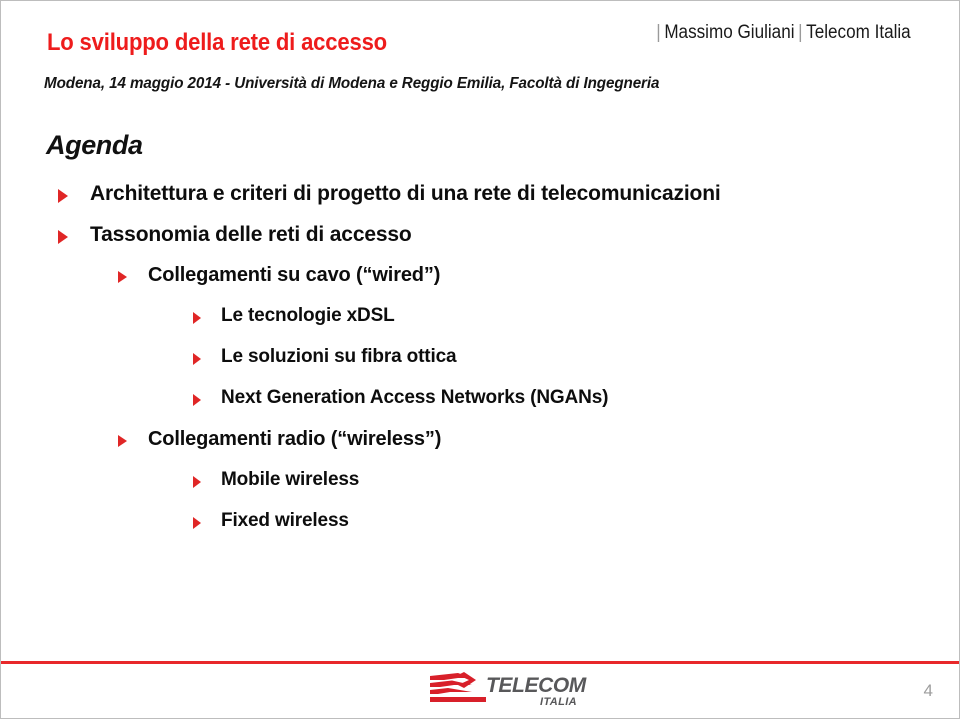 The width and height of the screenshot is (960, 719). What do you see at coordinates (858, 32) in the screenshot?
I see `byline-company: Telecom Italia` at bounding box center [858, 32].